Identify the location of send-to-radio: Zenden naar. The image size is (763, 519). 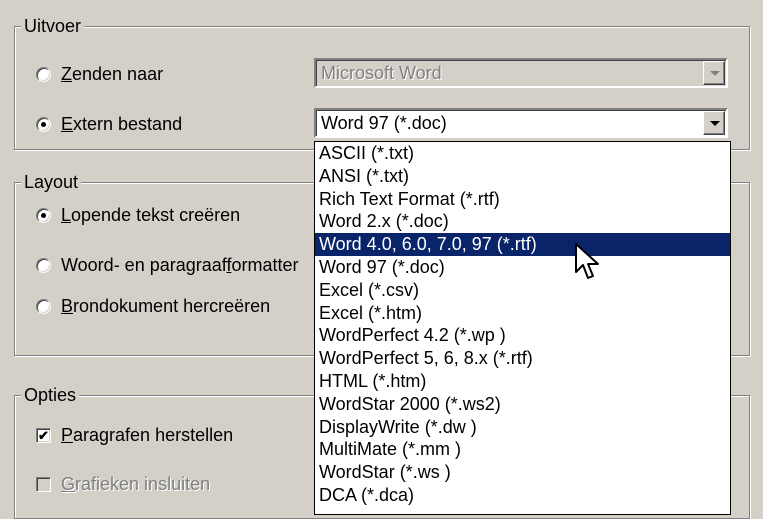
(99, 74).